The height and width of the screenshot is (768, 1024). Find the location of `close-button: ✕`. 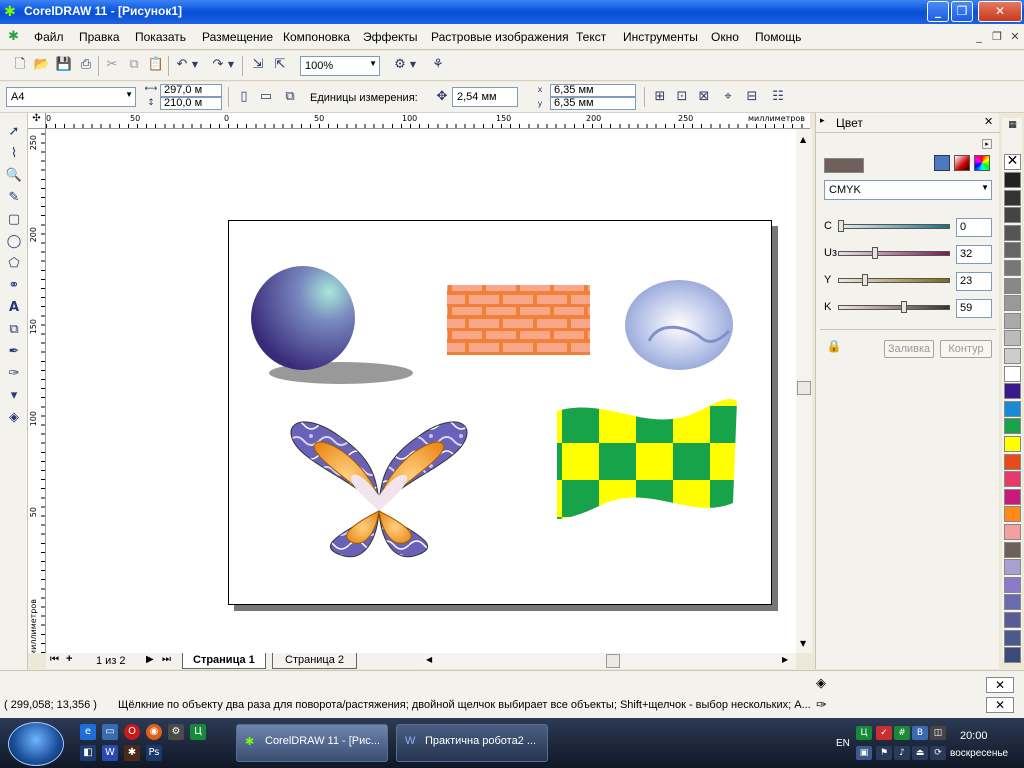

close-button: ✕ is located at coordinates (1000, 11).